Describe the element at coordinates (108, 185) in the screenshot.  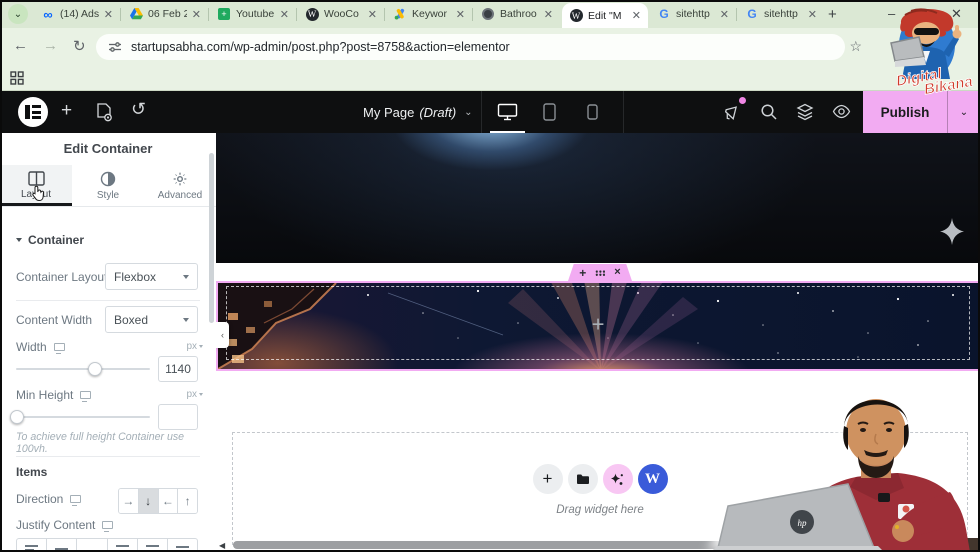
I see `tab-style: Style` at that location.